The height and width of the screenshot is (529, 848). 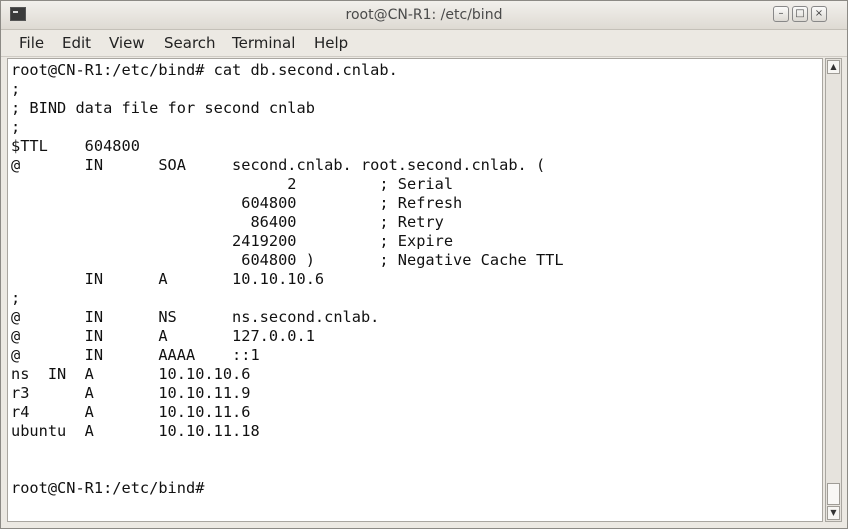 I want to click on menu-help: Help, so click(x=331, y=43).